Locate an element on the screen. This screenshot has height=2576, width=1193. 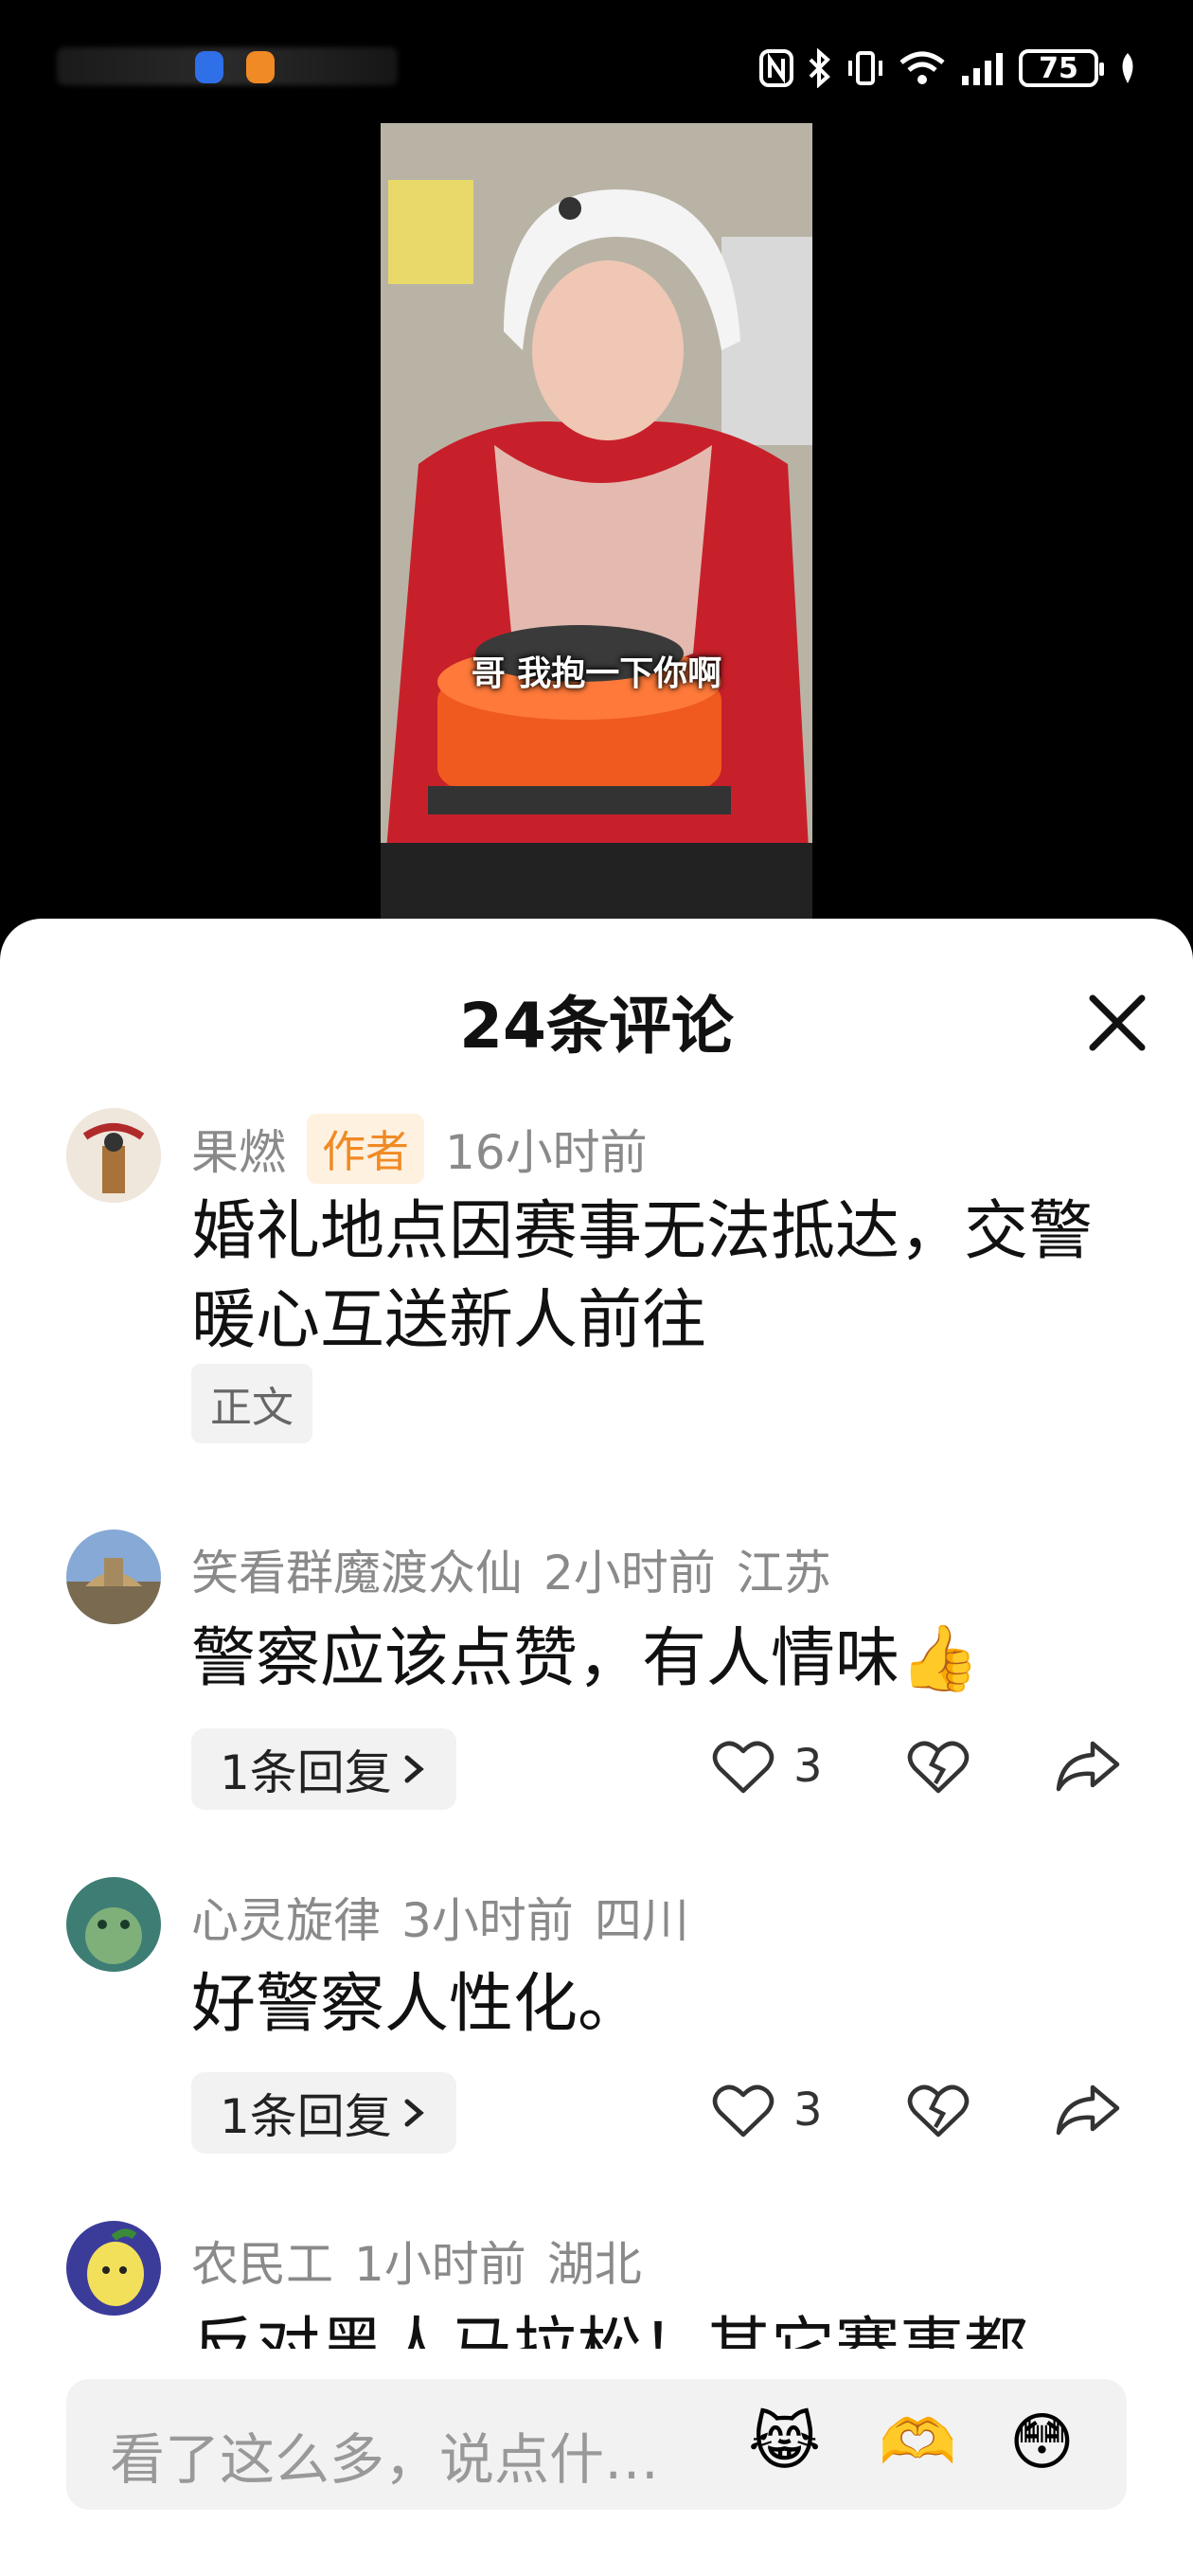
status-bar: 75 is located at coordinates (596, 66).